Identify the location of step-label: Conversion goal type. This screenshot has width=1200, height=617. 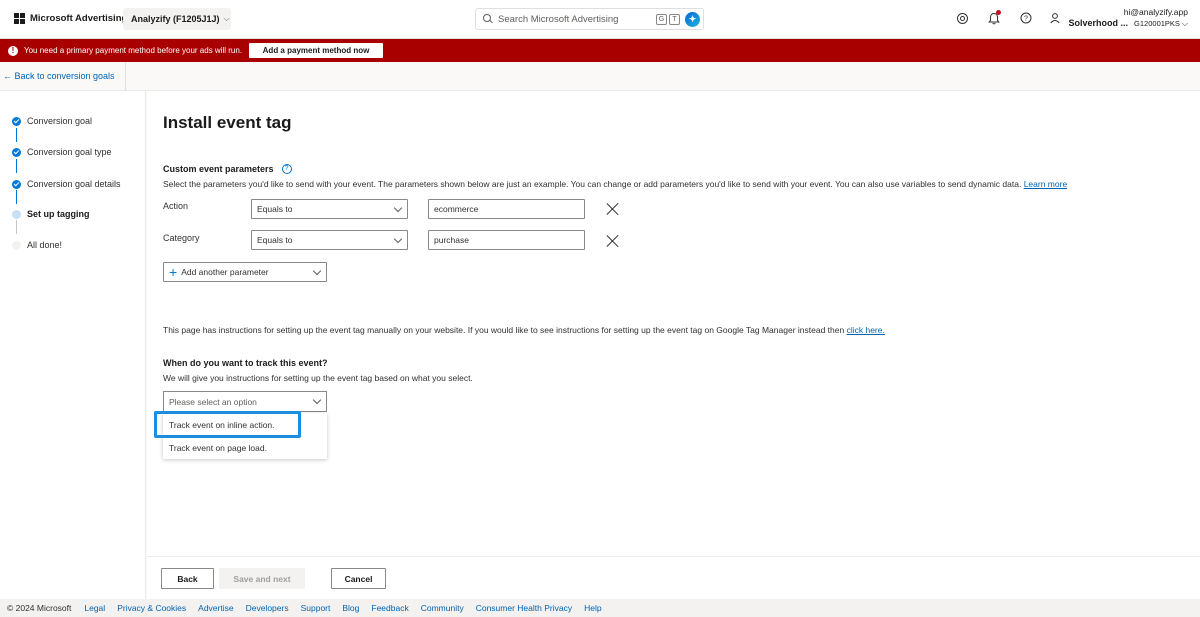
(69, 152).